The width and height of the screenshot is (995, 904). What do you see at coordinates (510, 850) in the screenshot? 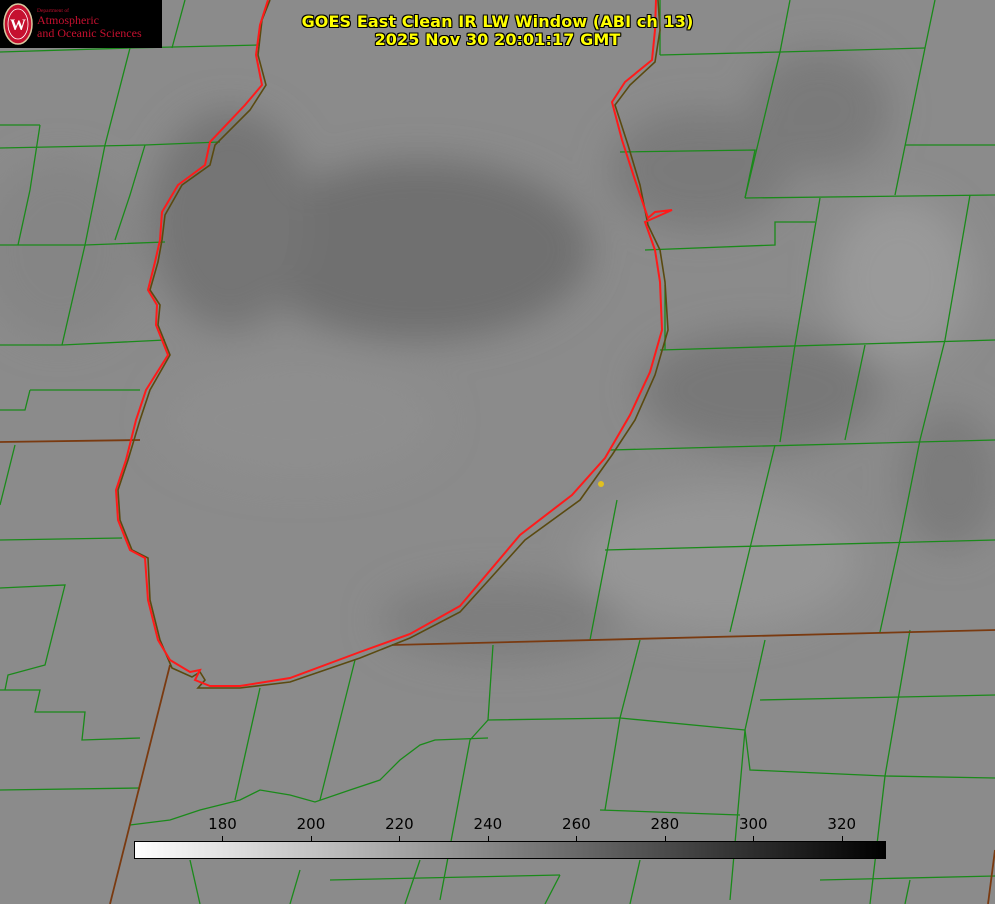
I see `colorbar` at bounding box center [510, 850].